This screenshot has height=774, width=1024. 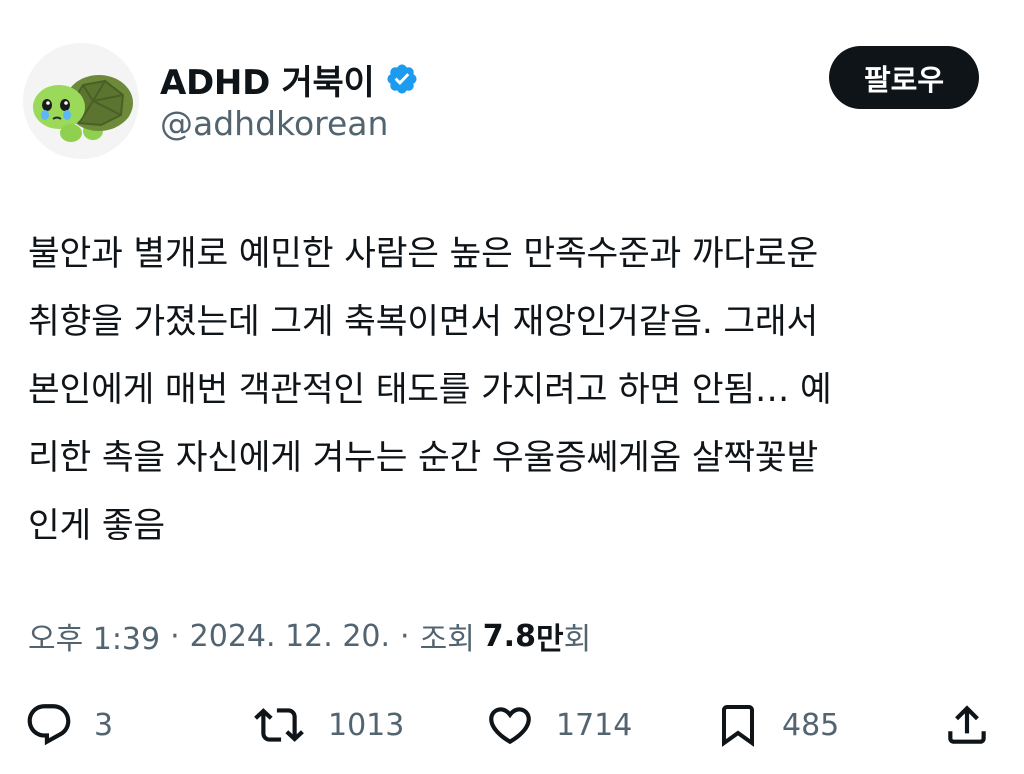 What do you see at coordinates (49, 725) in the screenshot?
I see `reply-icon` at bounding box center [49, 725].